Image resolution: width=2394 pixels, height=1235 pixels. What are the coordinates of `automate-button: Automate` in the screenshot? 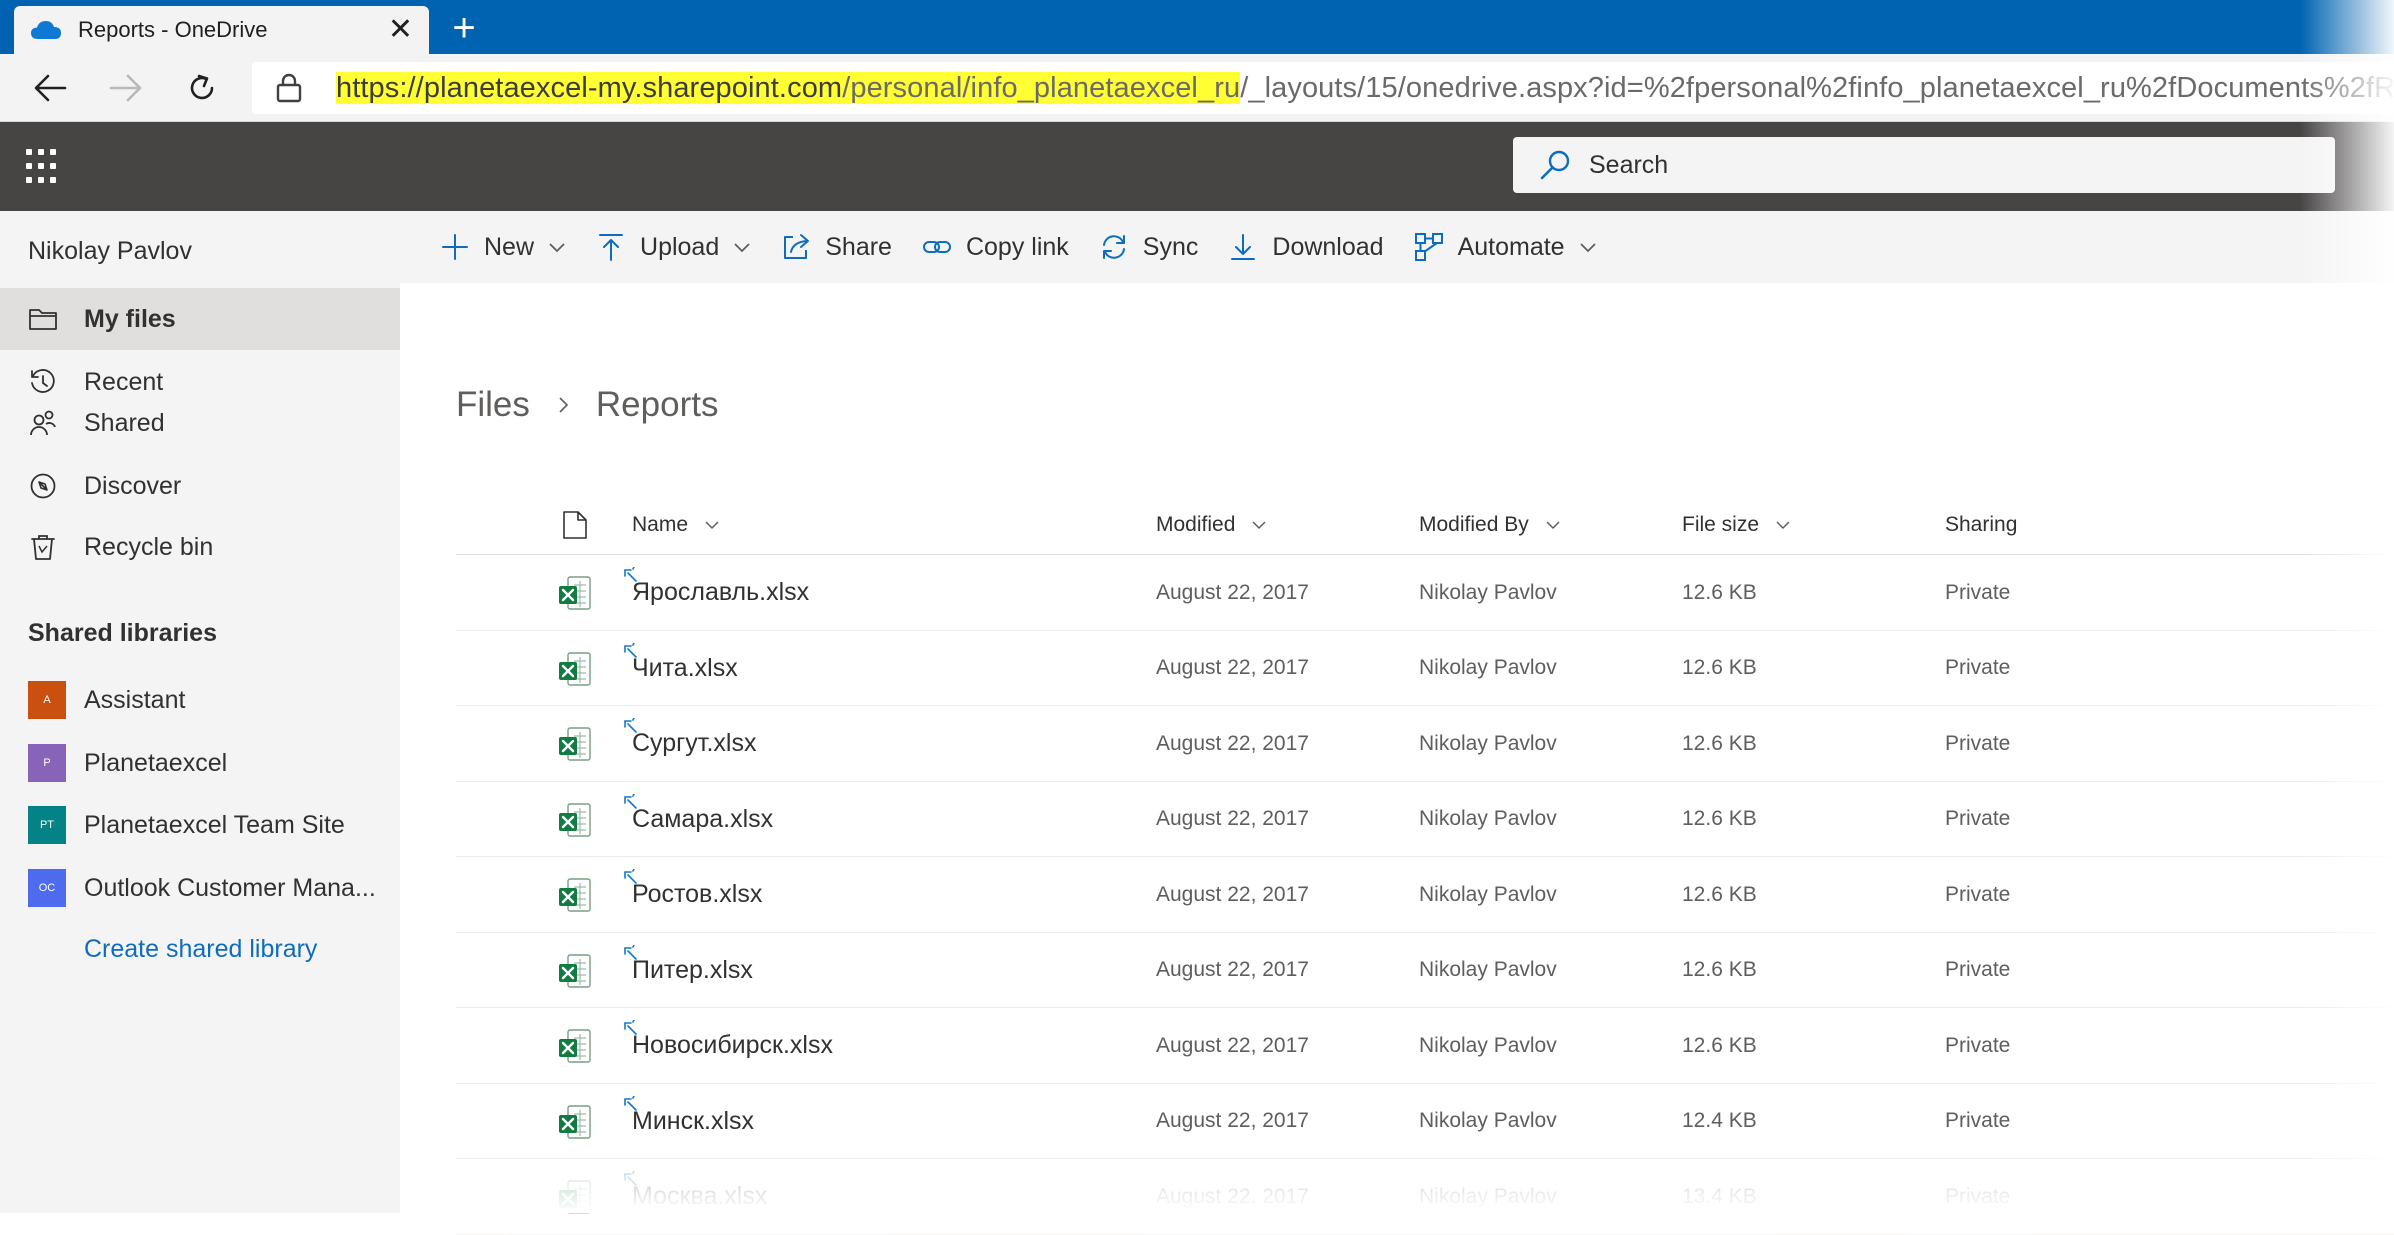 It's located at (1505, 247).